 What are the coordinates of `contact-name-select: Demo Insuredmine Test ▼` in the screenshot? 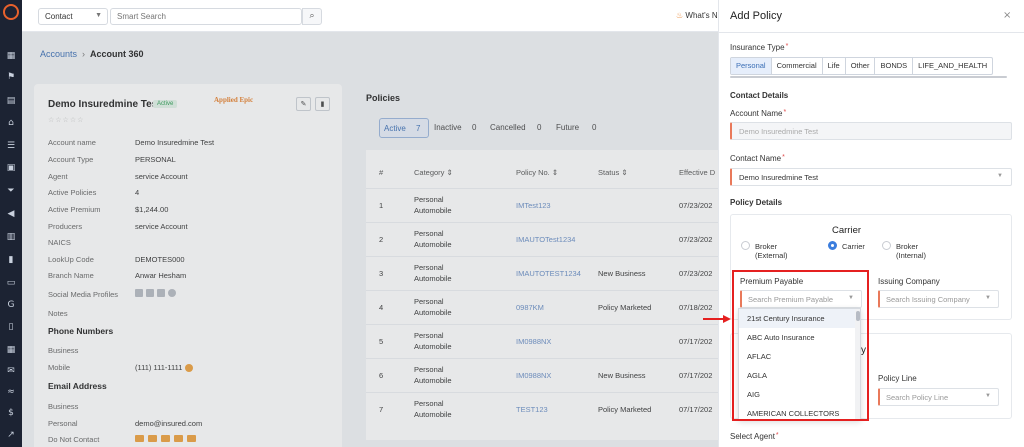 It's located at (871, 177).